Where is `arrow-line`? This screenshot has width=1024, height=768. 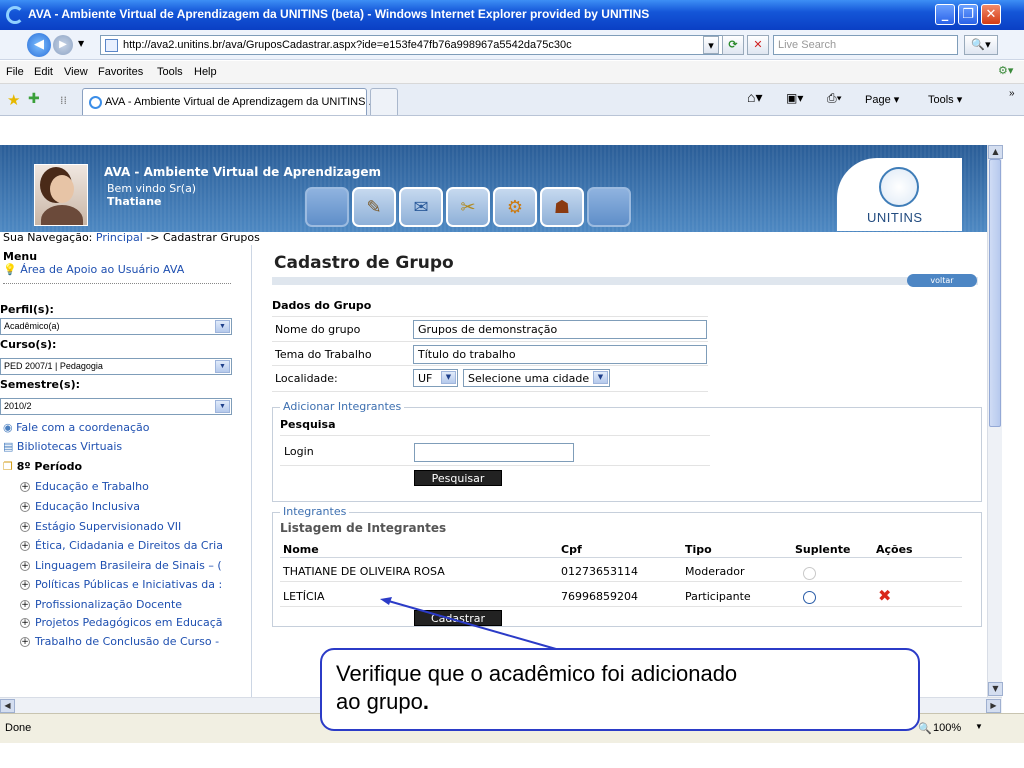
arrow-line is located at coordinates (470, 624).